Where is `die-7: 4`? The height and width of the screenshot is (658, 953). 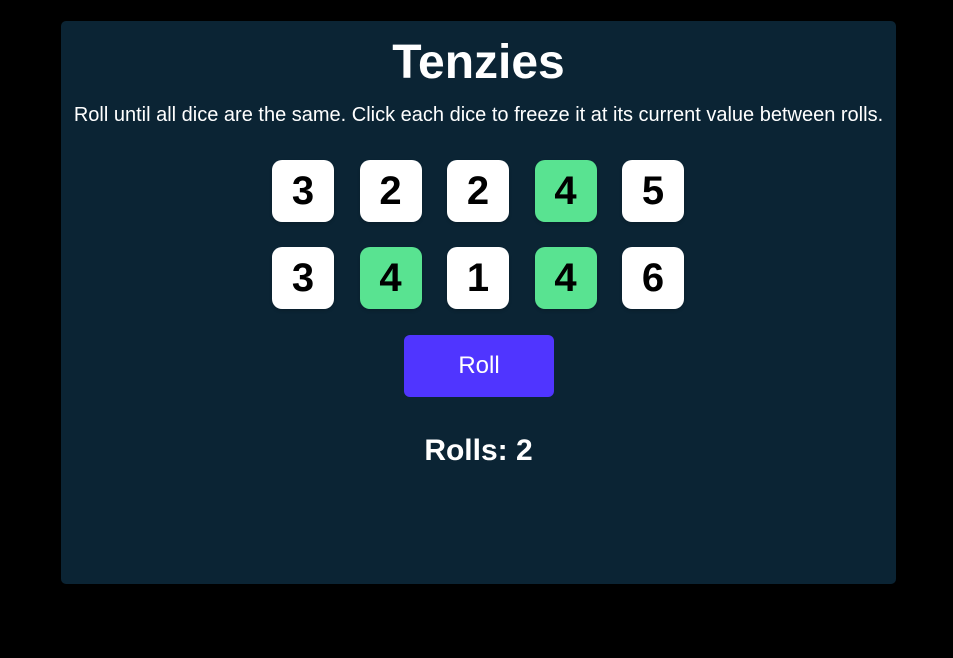
die-7: 4 is located at coordinates (390, 278).